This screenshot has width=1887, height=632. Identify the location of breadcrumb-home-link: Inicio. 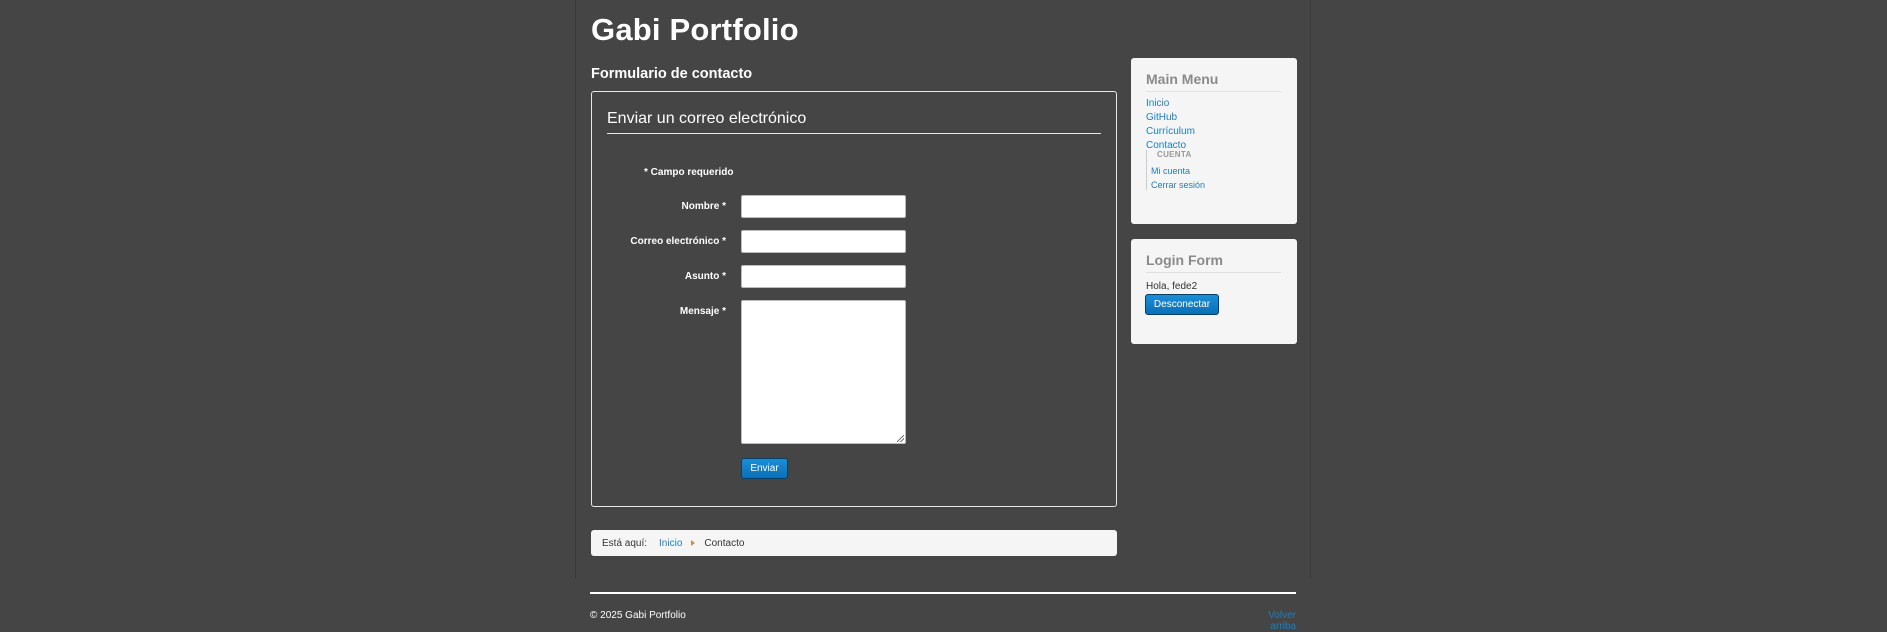
(670, 543).